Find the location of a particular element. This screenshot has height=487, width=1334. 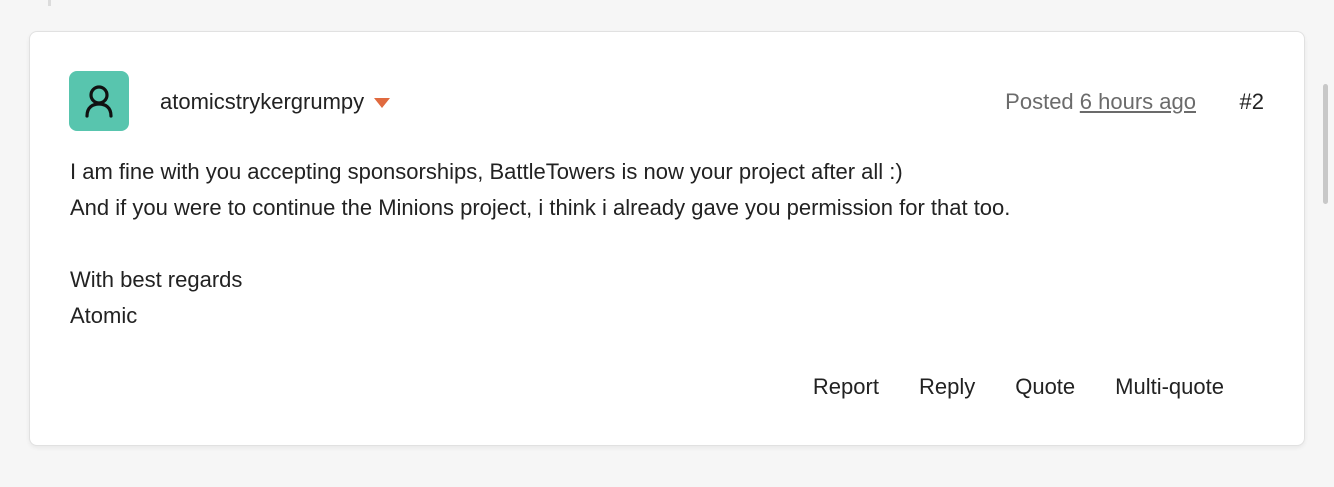

avatar is located at coordinates (99, 101).